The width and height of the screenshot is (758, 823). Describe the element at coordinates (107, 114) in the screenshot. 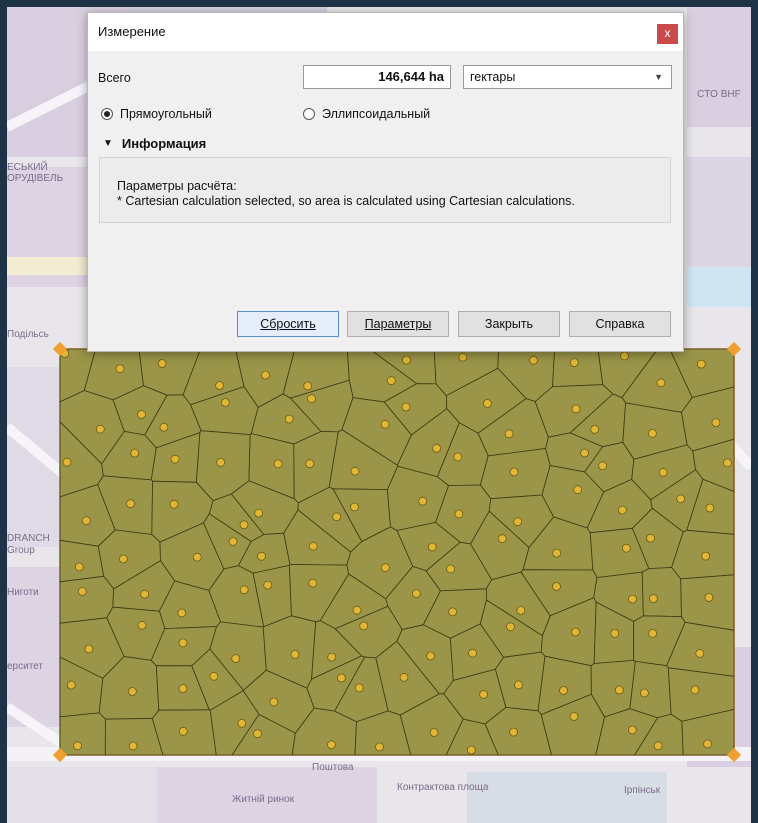

I see `radio-indicator` at that location.